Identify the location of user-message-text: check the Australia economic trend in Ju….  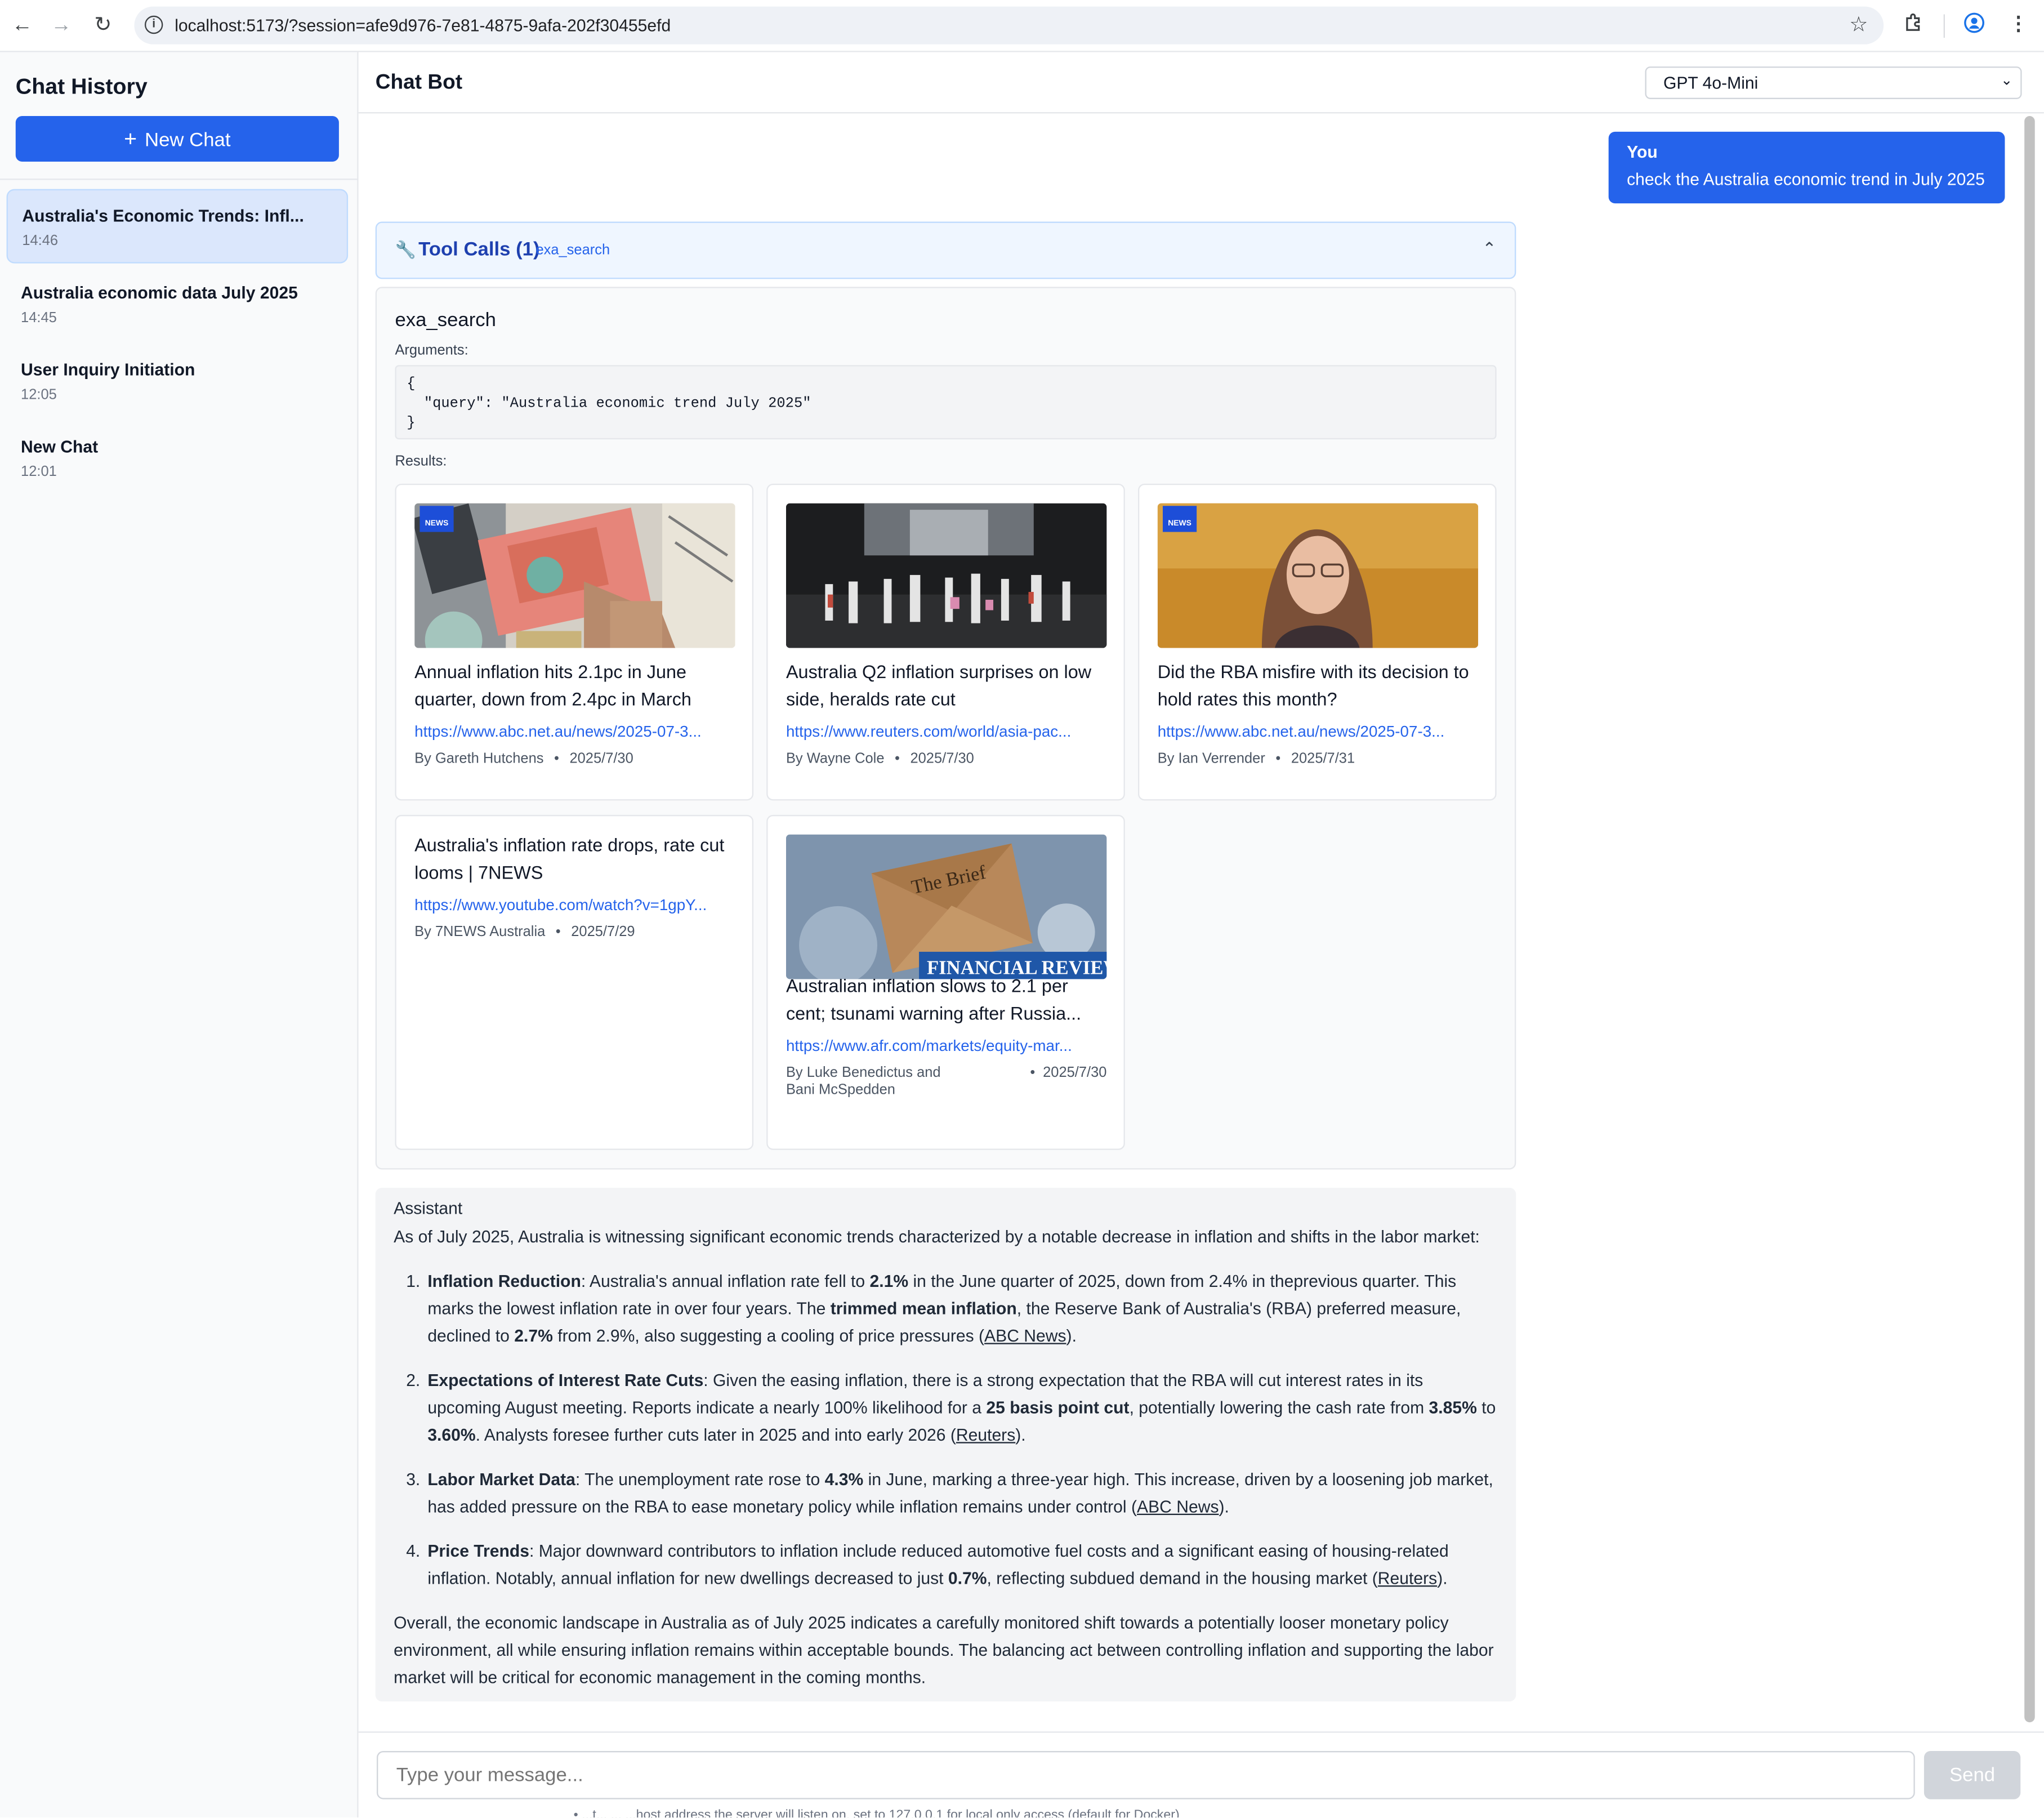
(1806, 179).